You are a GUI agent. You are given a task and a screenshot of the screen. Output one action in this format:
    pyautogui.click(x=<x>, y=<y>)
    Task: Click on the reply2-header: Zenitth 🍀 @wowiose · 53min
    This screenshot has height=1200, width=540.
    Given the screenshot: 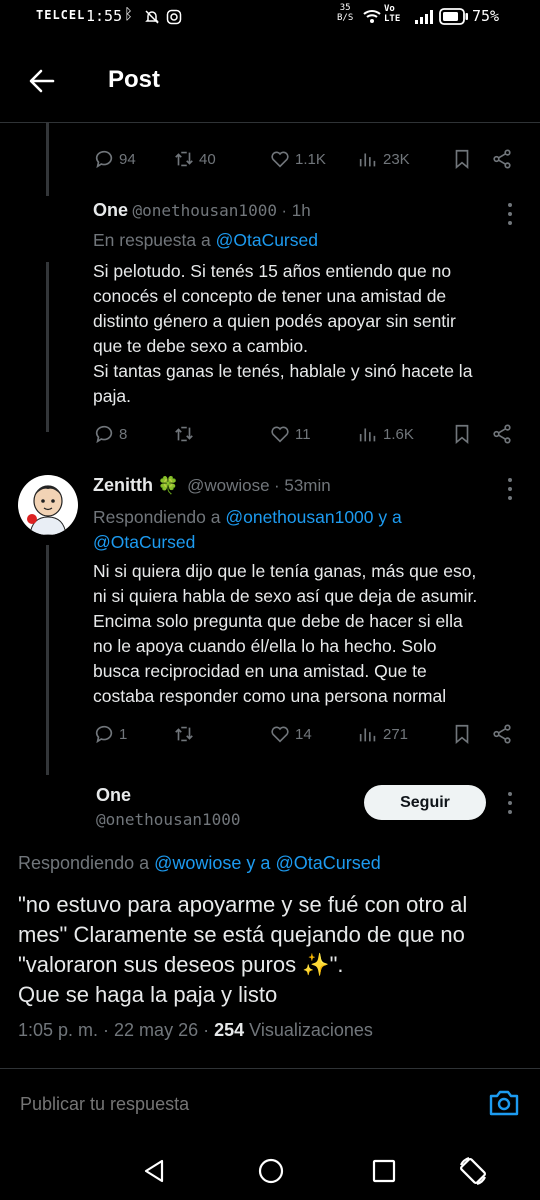 What is the action you would take?
    pyautogui.click(x=303, y=485)
    